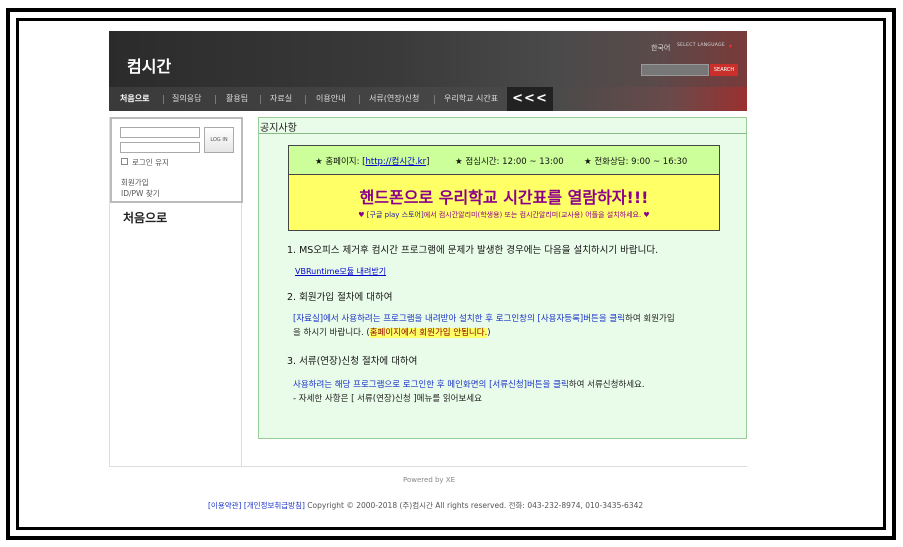 The image size is (903, 547). I want to click on lunch-hours: ★ 점심시간: 12:00 ~ 13:00, so click(509, 162).